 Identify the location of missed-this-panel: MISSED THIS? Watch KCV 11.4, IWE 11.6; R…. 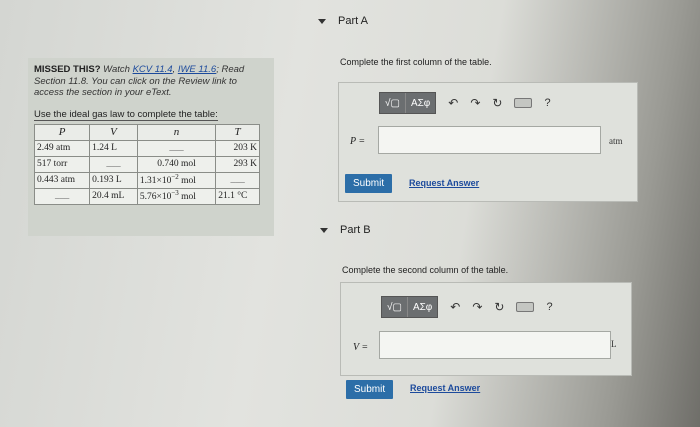
(151, 147).